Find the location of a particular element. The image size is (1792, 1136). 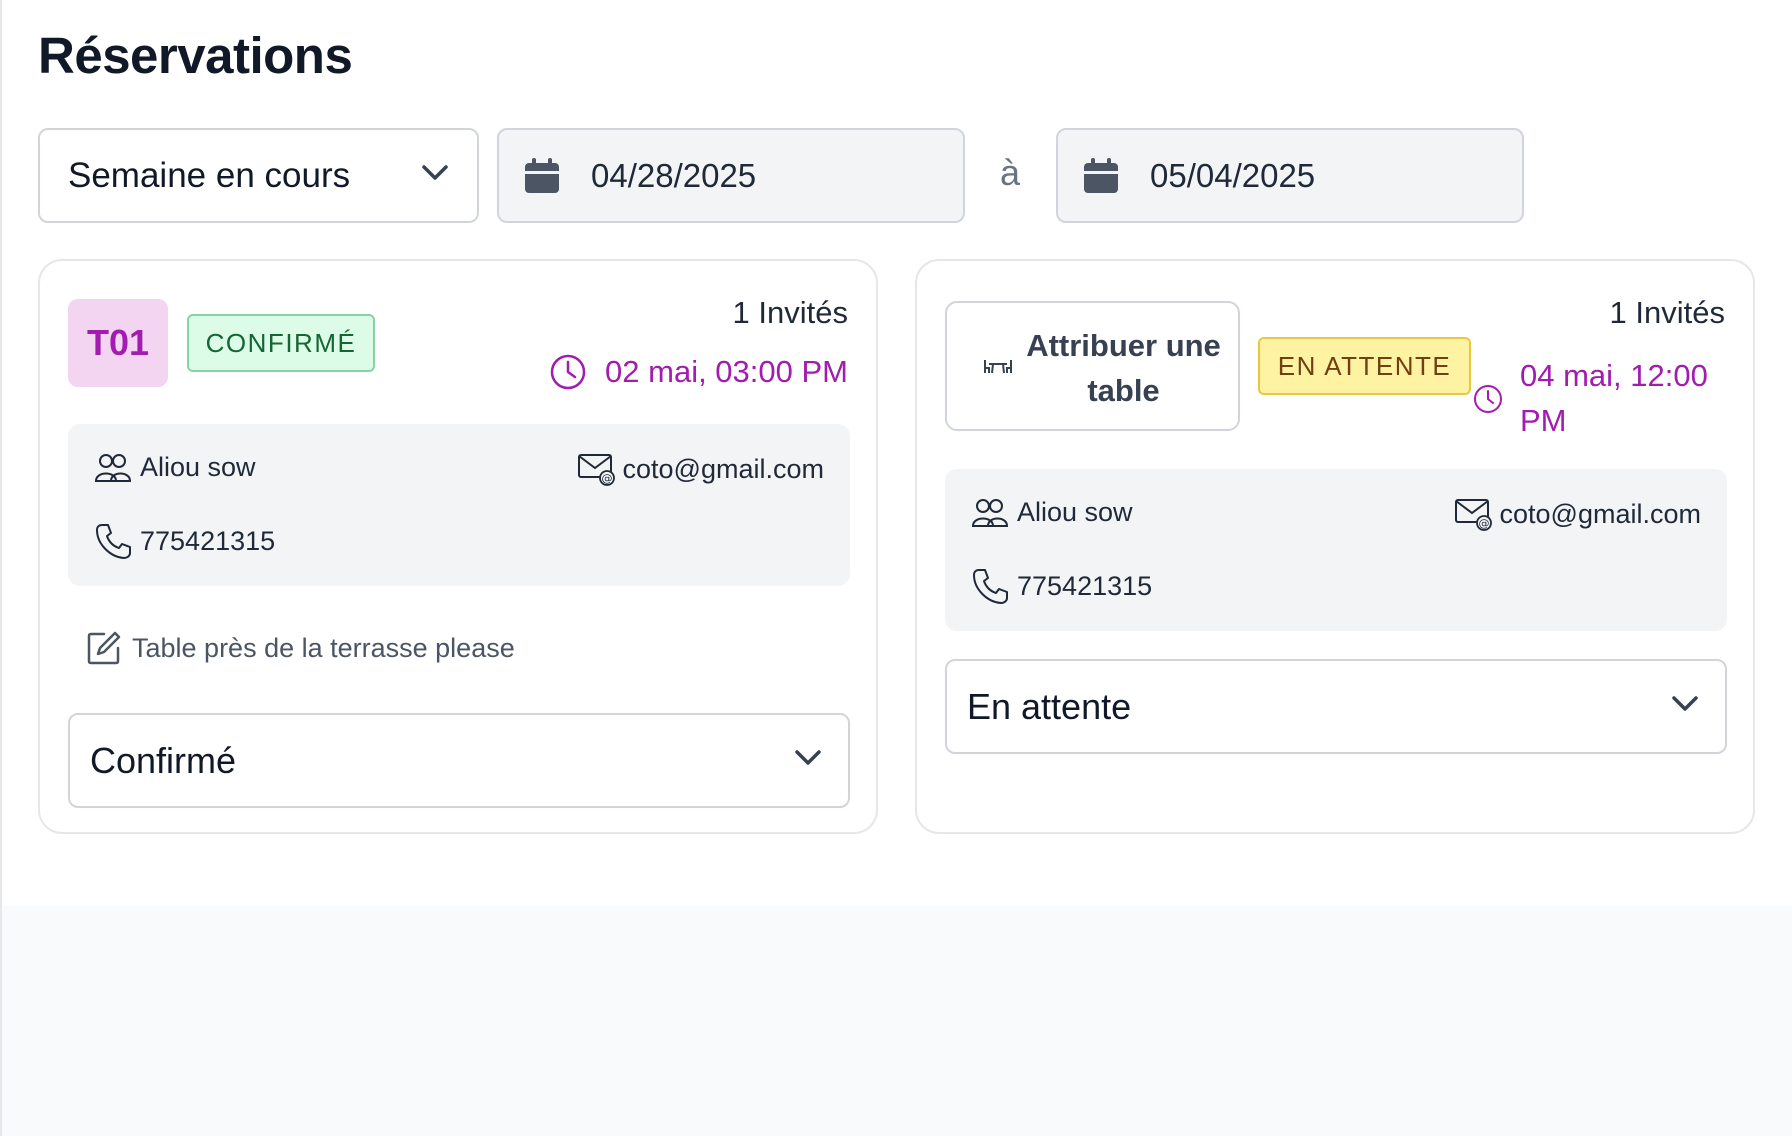

date-from-input: 04/28/2025 is located at coordinates (731, 175).